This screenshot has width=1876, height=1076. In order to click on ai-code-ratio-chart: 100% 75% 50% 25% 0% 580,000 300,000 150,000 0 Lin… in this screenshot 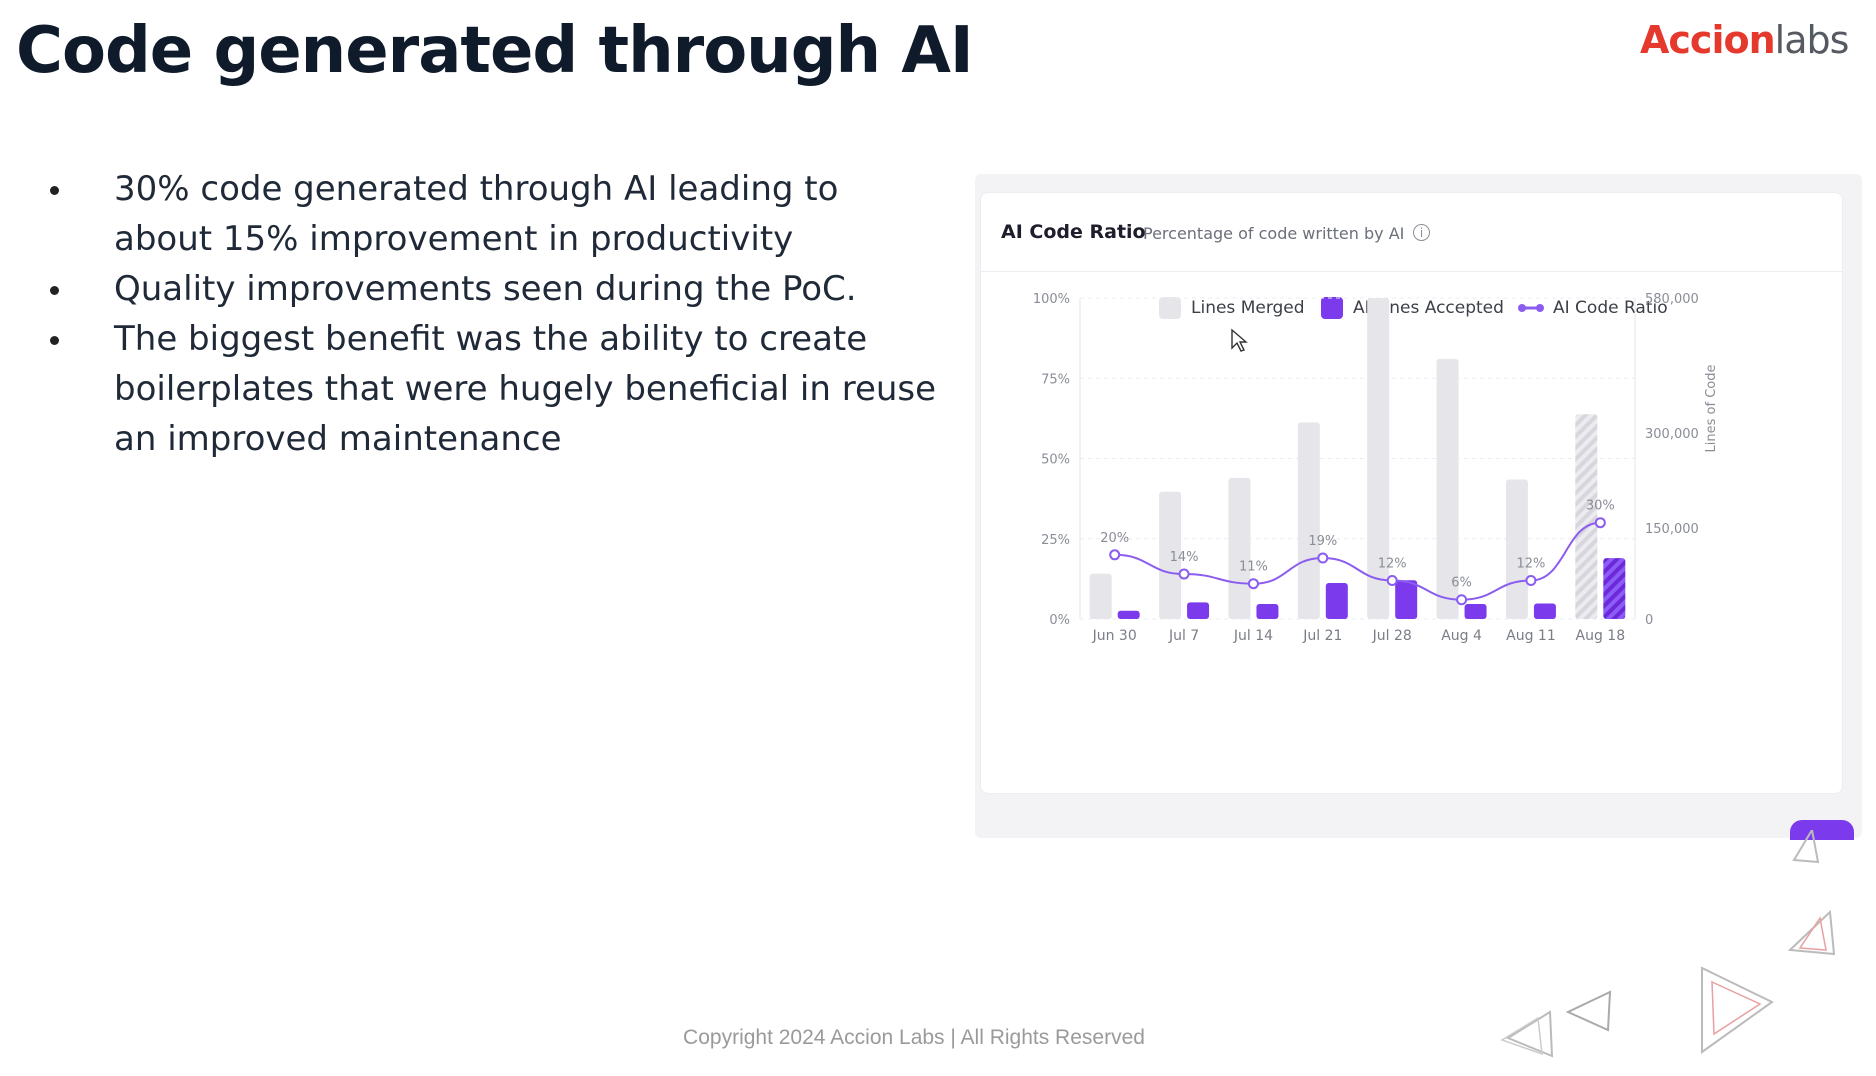, I will do `click(1376, 468)`.